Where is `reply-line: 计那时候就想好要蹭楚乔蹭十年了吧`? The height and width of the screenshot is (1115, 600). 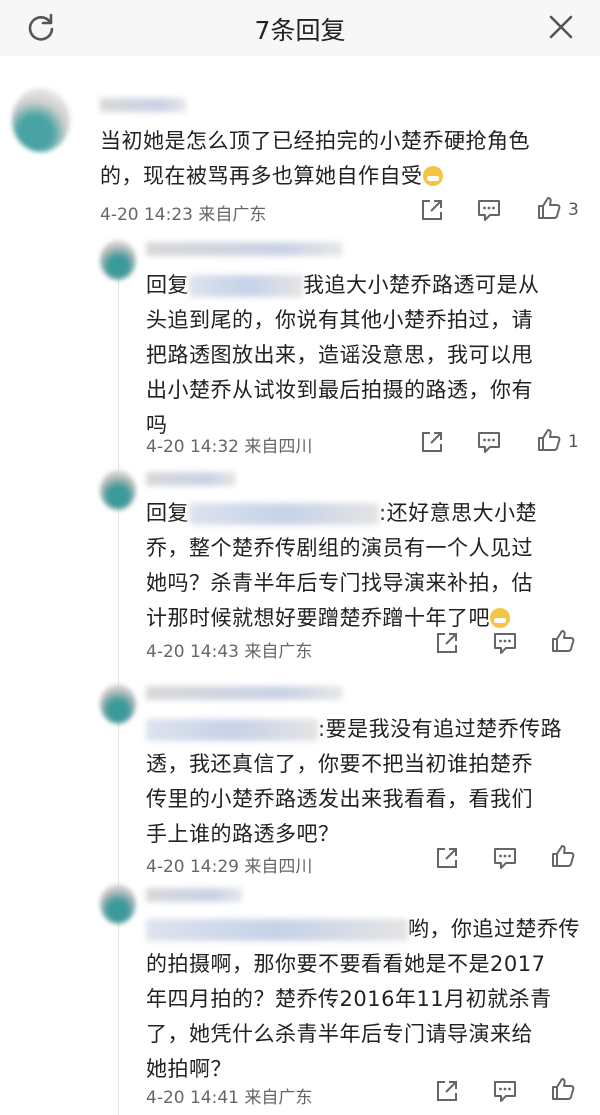 reply-line: 计那时候就想好要蹭楚乔蹭十年了吧 is located at coordinates (318, 618).